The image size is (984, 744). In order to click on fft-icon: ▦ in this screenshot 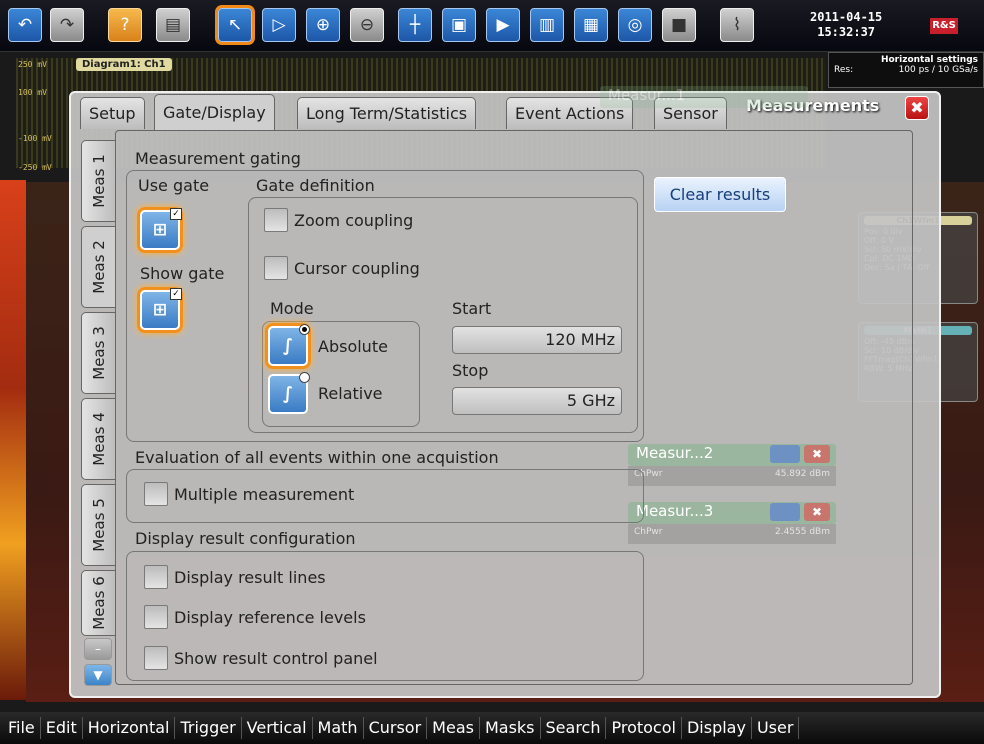, I will do `click(591, 25)`.